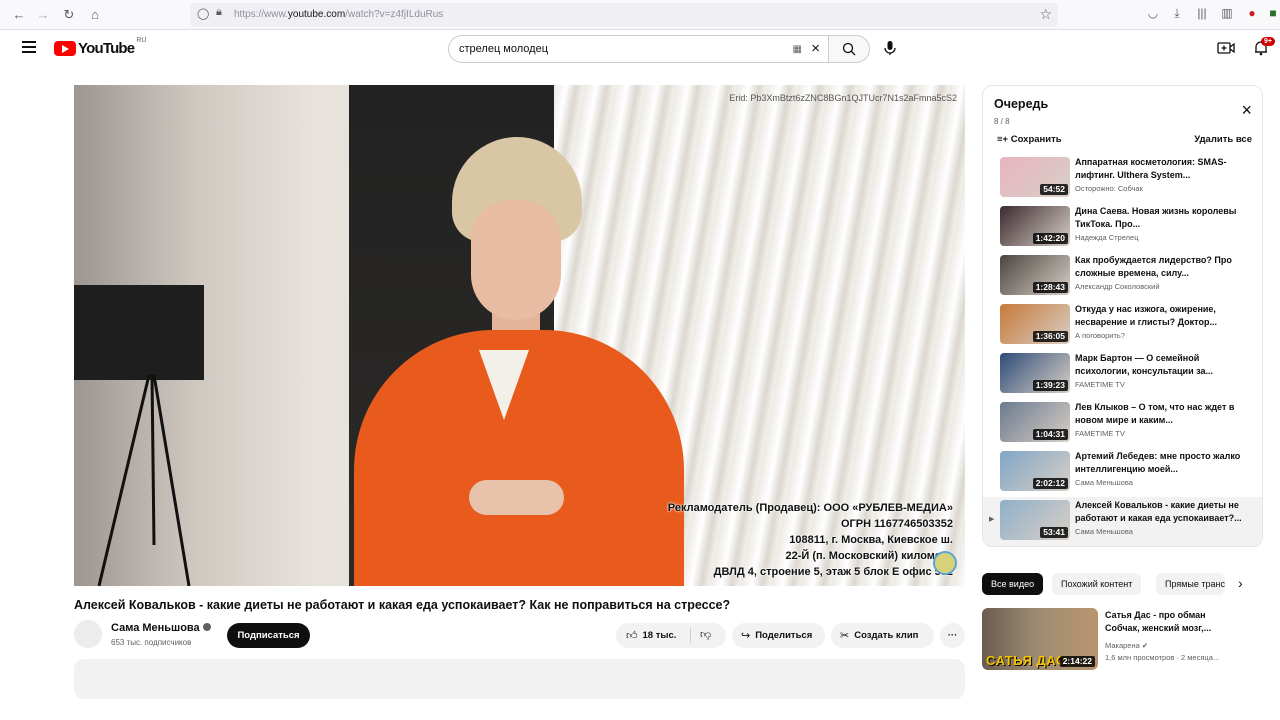 Image resolution: width=1280 pixels, height=720 pixels. Describe the element at coordinates (88, 634) in the screenshot. I see `channel-avatar` at that location.